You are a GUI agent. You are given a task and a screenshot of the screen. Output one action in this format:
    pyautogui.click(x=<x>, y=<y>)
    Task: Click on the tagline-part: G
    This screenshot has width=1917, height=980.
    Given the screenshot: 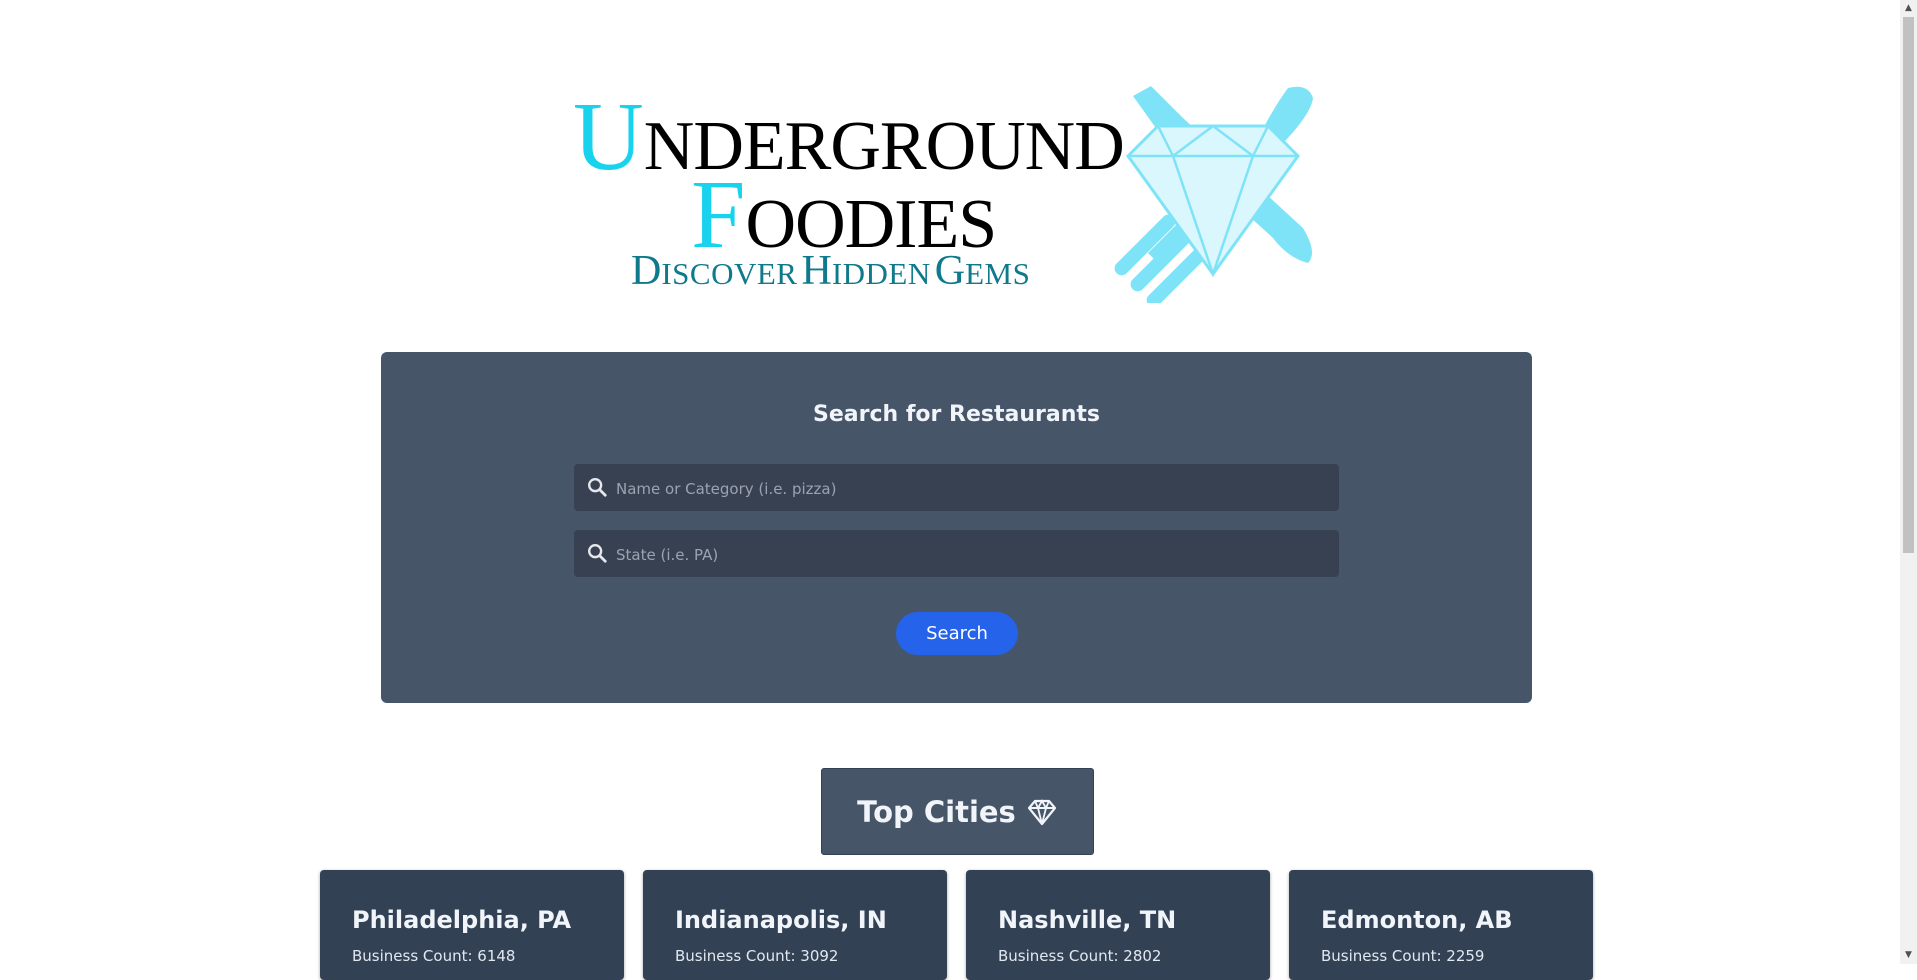 What is the action you would take?
    pyautogui.click(x=950, y=271)
    